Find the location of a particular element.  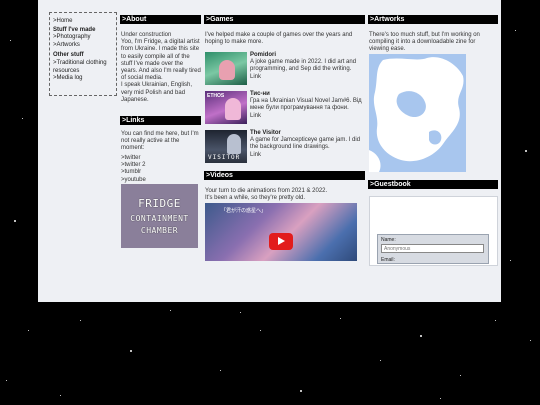

videos-header: >Videos is located at coordinates (284, 175).